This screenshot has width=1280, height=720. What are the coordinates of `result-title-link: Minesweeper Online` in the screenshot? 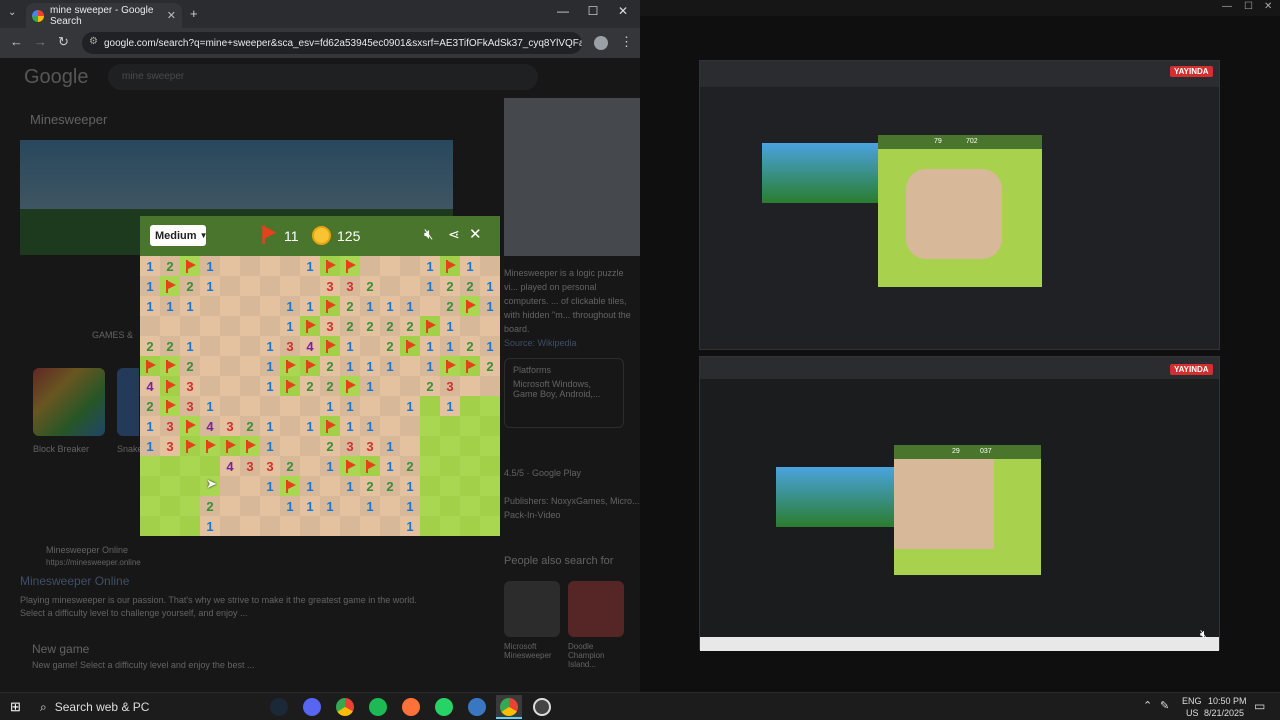 It's located at (74, 581).